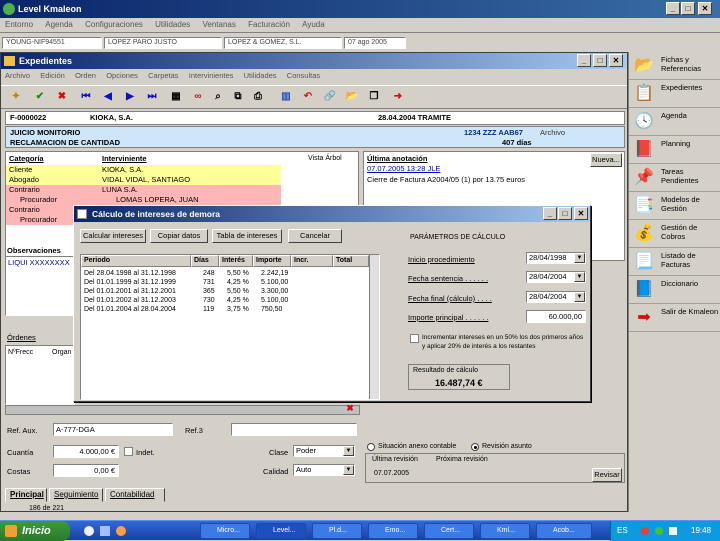 The width and height of the screenshot is (720, 541). I want to click on calculator-icon: ▦, so click(176, 97).